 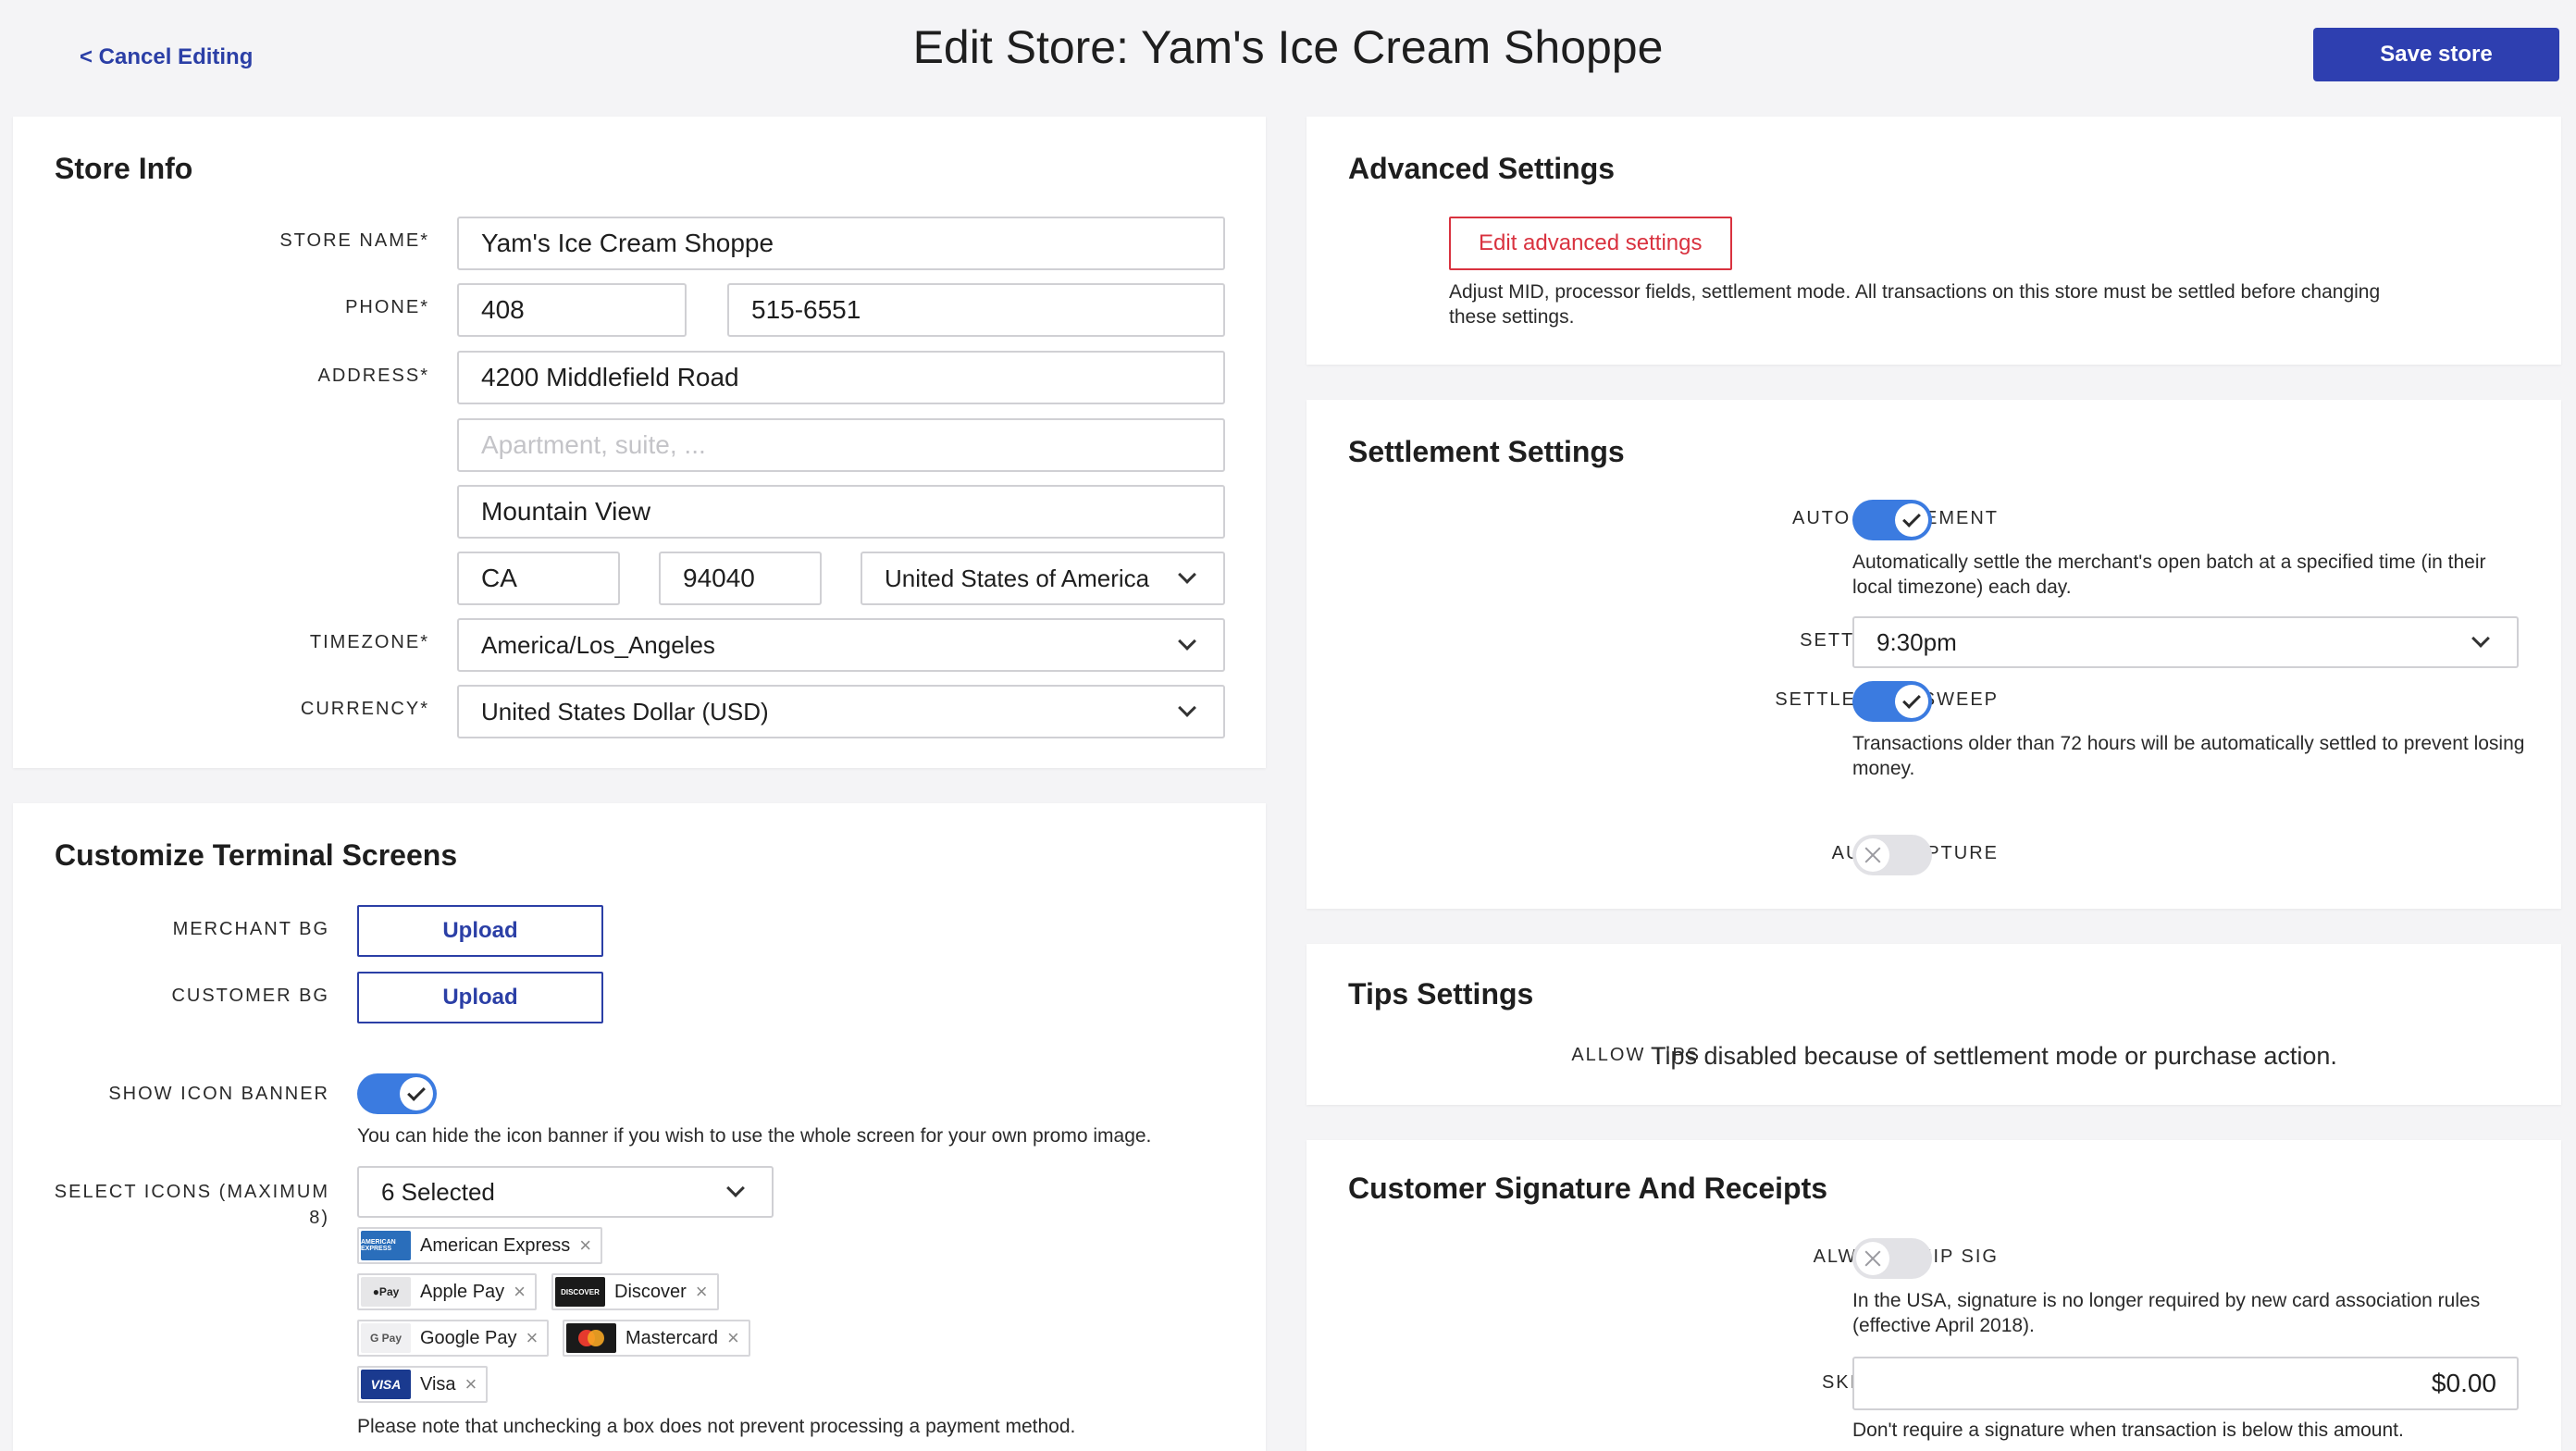 I want to click on always-skip-sig-toggle, so click(x=1892, y=1258).